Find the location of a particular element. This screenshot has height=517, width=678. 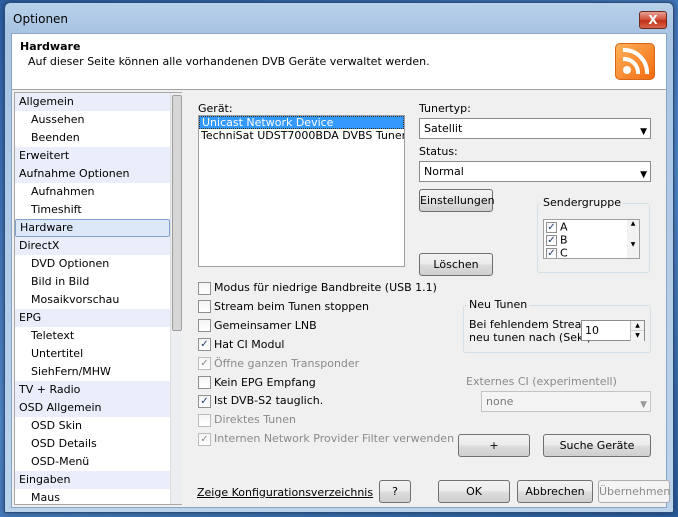

title-bar: Optionen X is located at coordinates (339, 18).